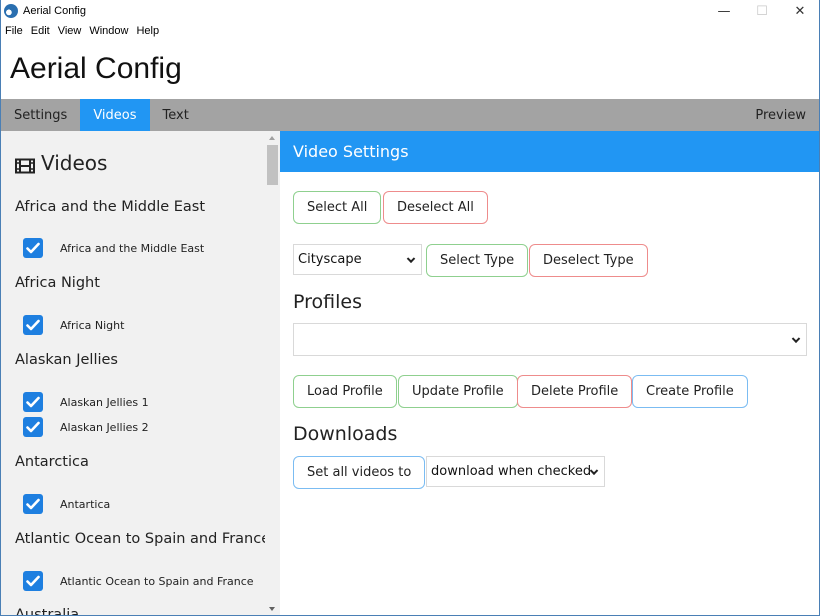  I want to click on app-logo-icon, so click(11, 11).